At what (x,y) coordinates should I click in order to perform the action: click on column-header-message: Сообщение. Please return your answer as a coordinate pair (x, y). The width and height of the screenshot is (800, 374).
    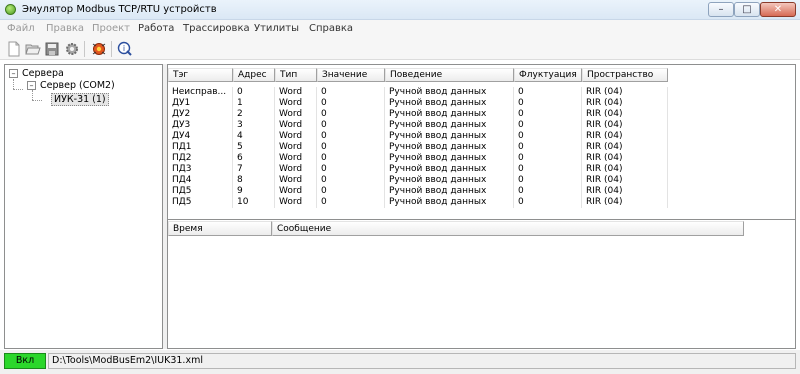
    Looking at the image, I should click on (508, 228).